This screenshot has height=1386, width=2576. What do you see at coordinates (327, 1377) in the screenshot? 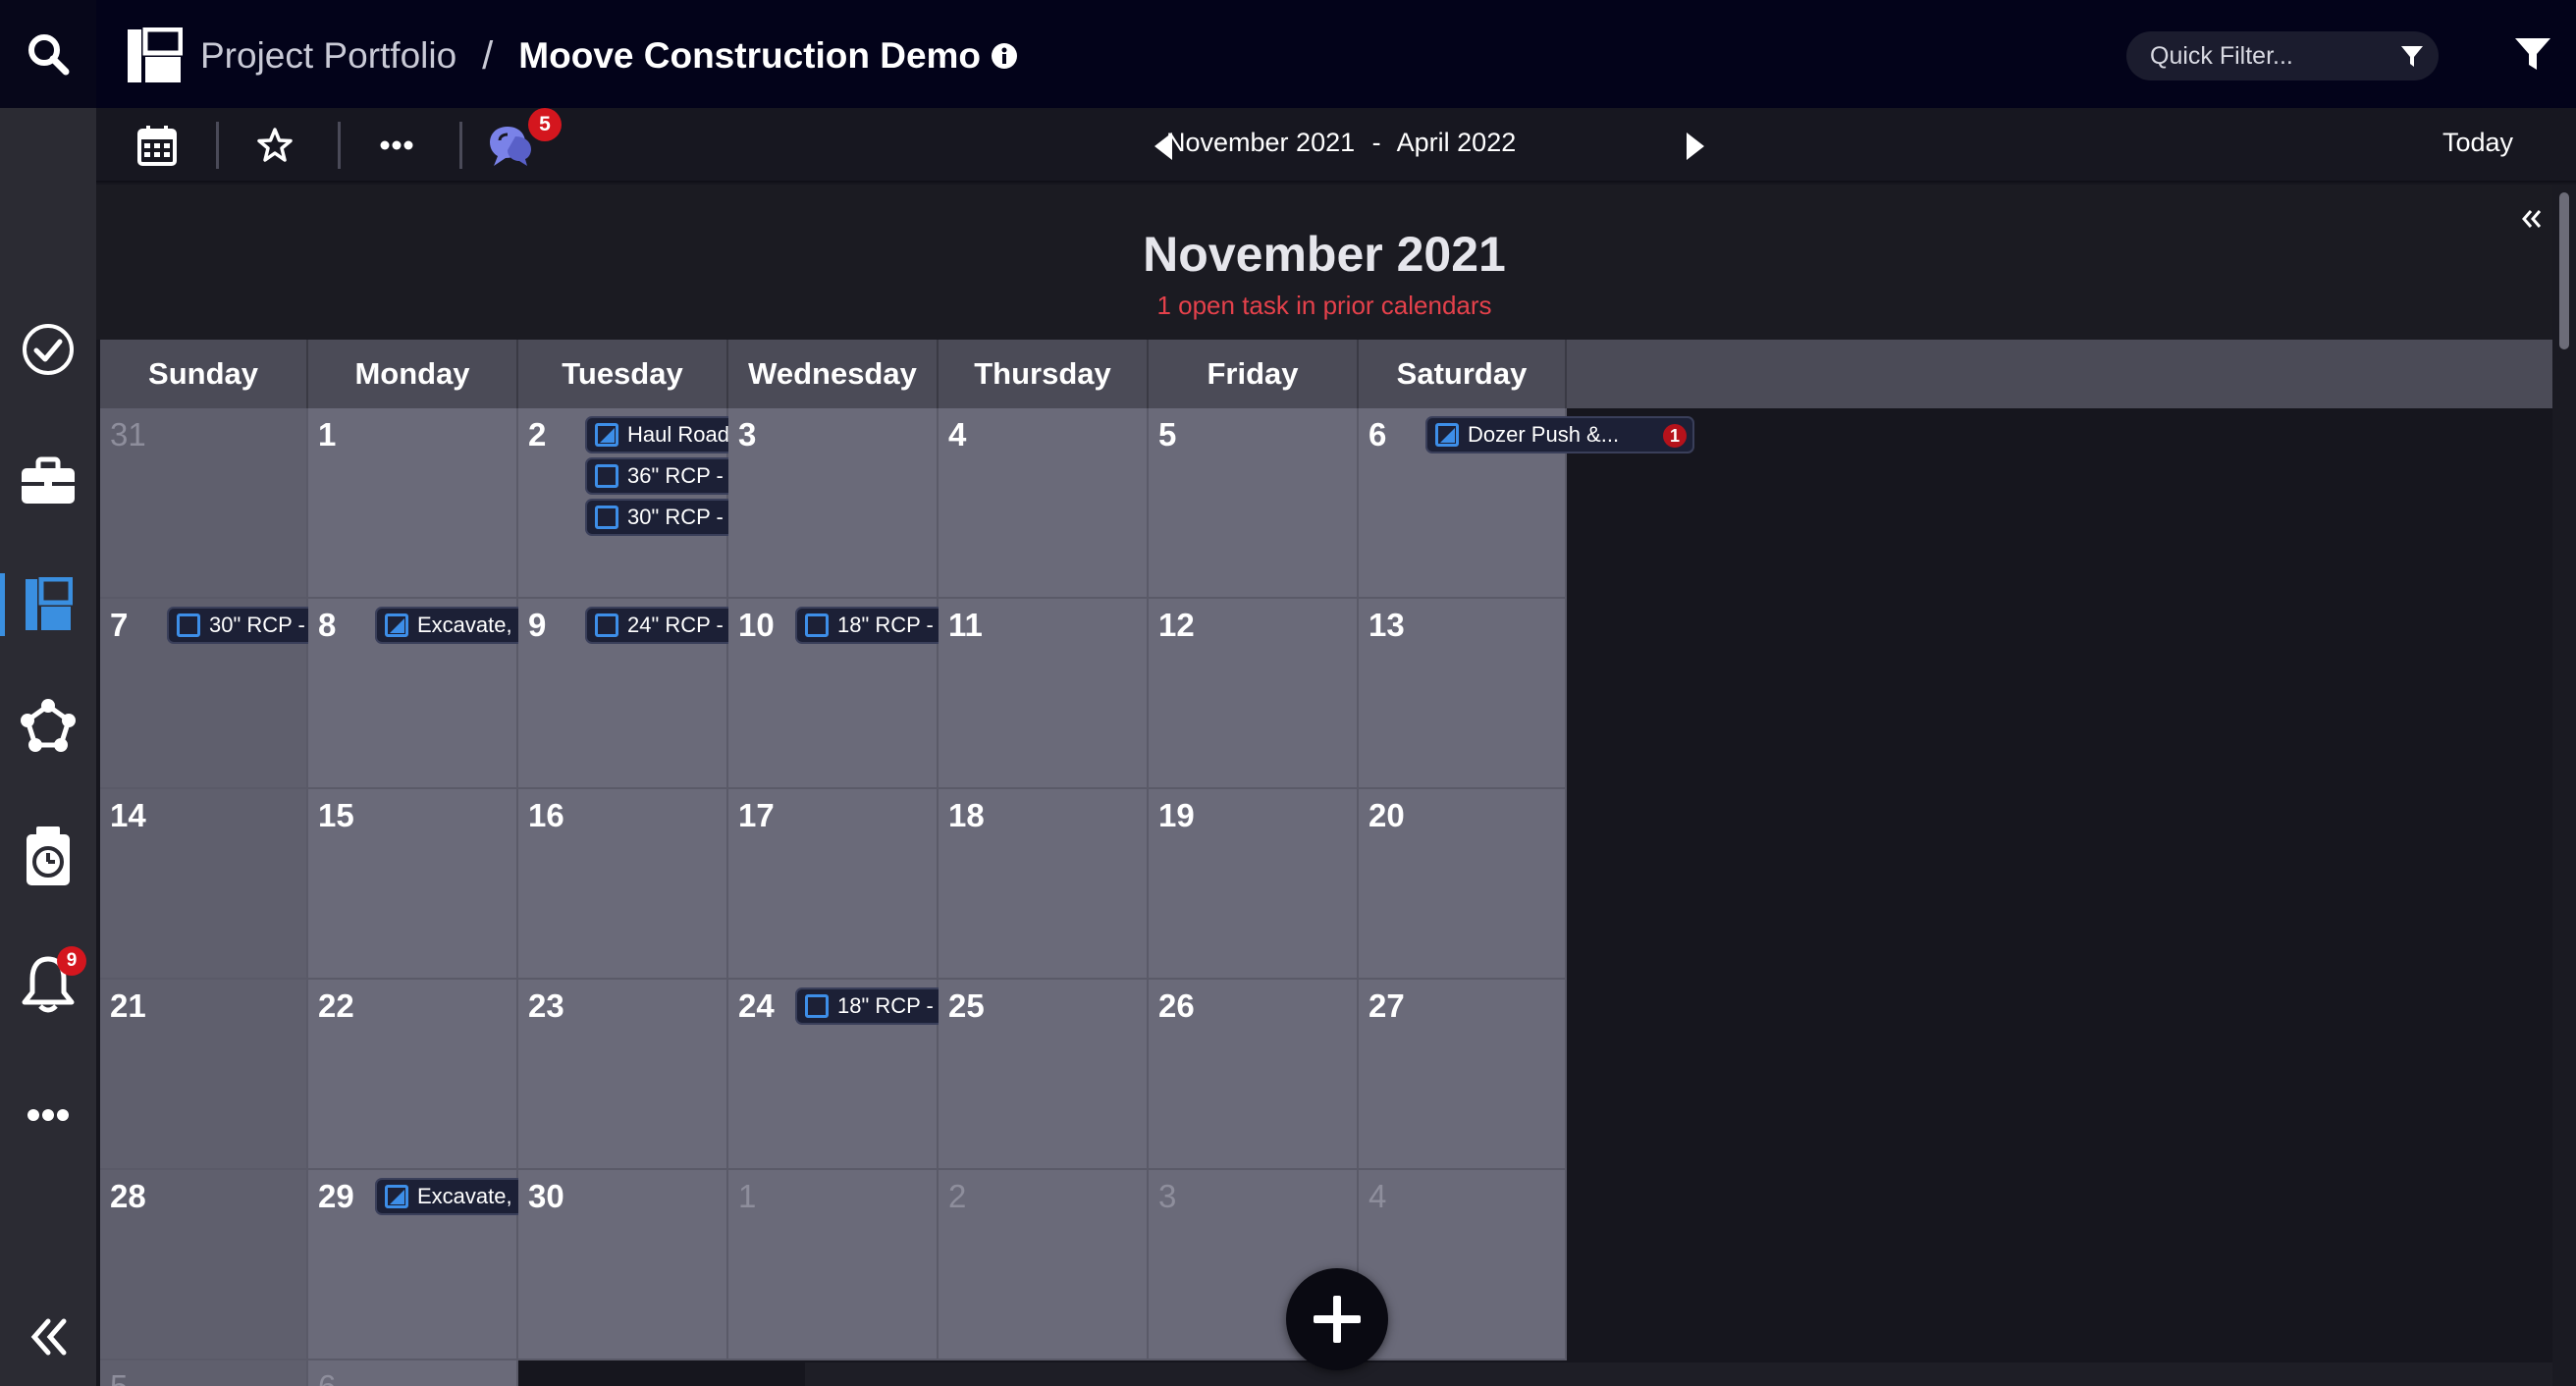
I see `day-number: 6` at bounding box center [327, 1377].